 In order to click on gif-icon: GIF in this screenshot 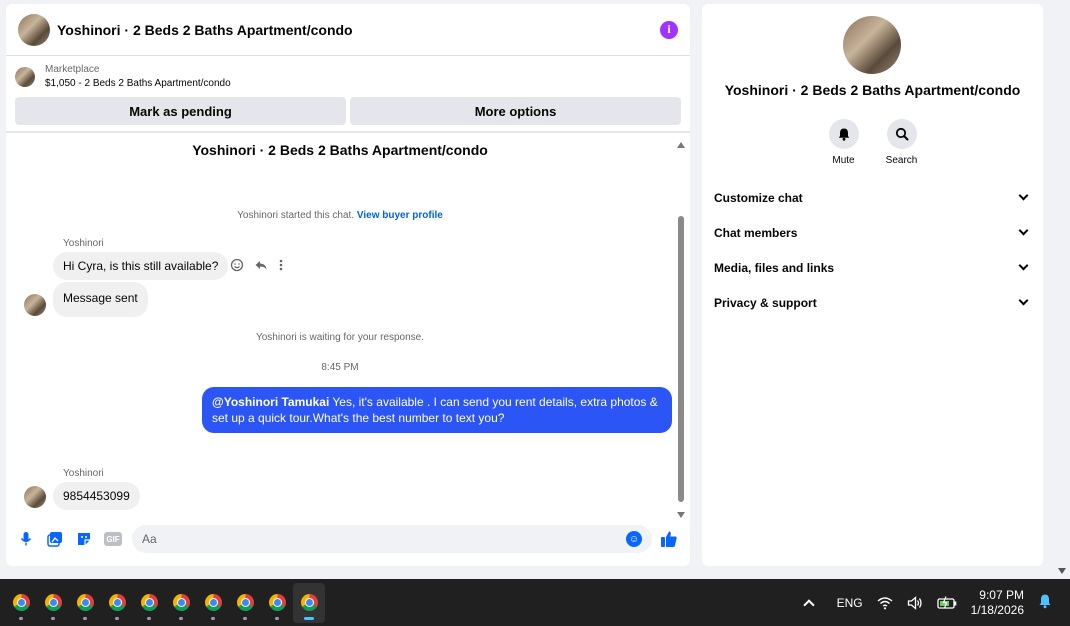, I will do `click(113, 539)`.